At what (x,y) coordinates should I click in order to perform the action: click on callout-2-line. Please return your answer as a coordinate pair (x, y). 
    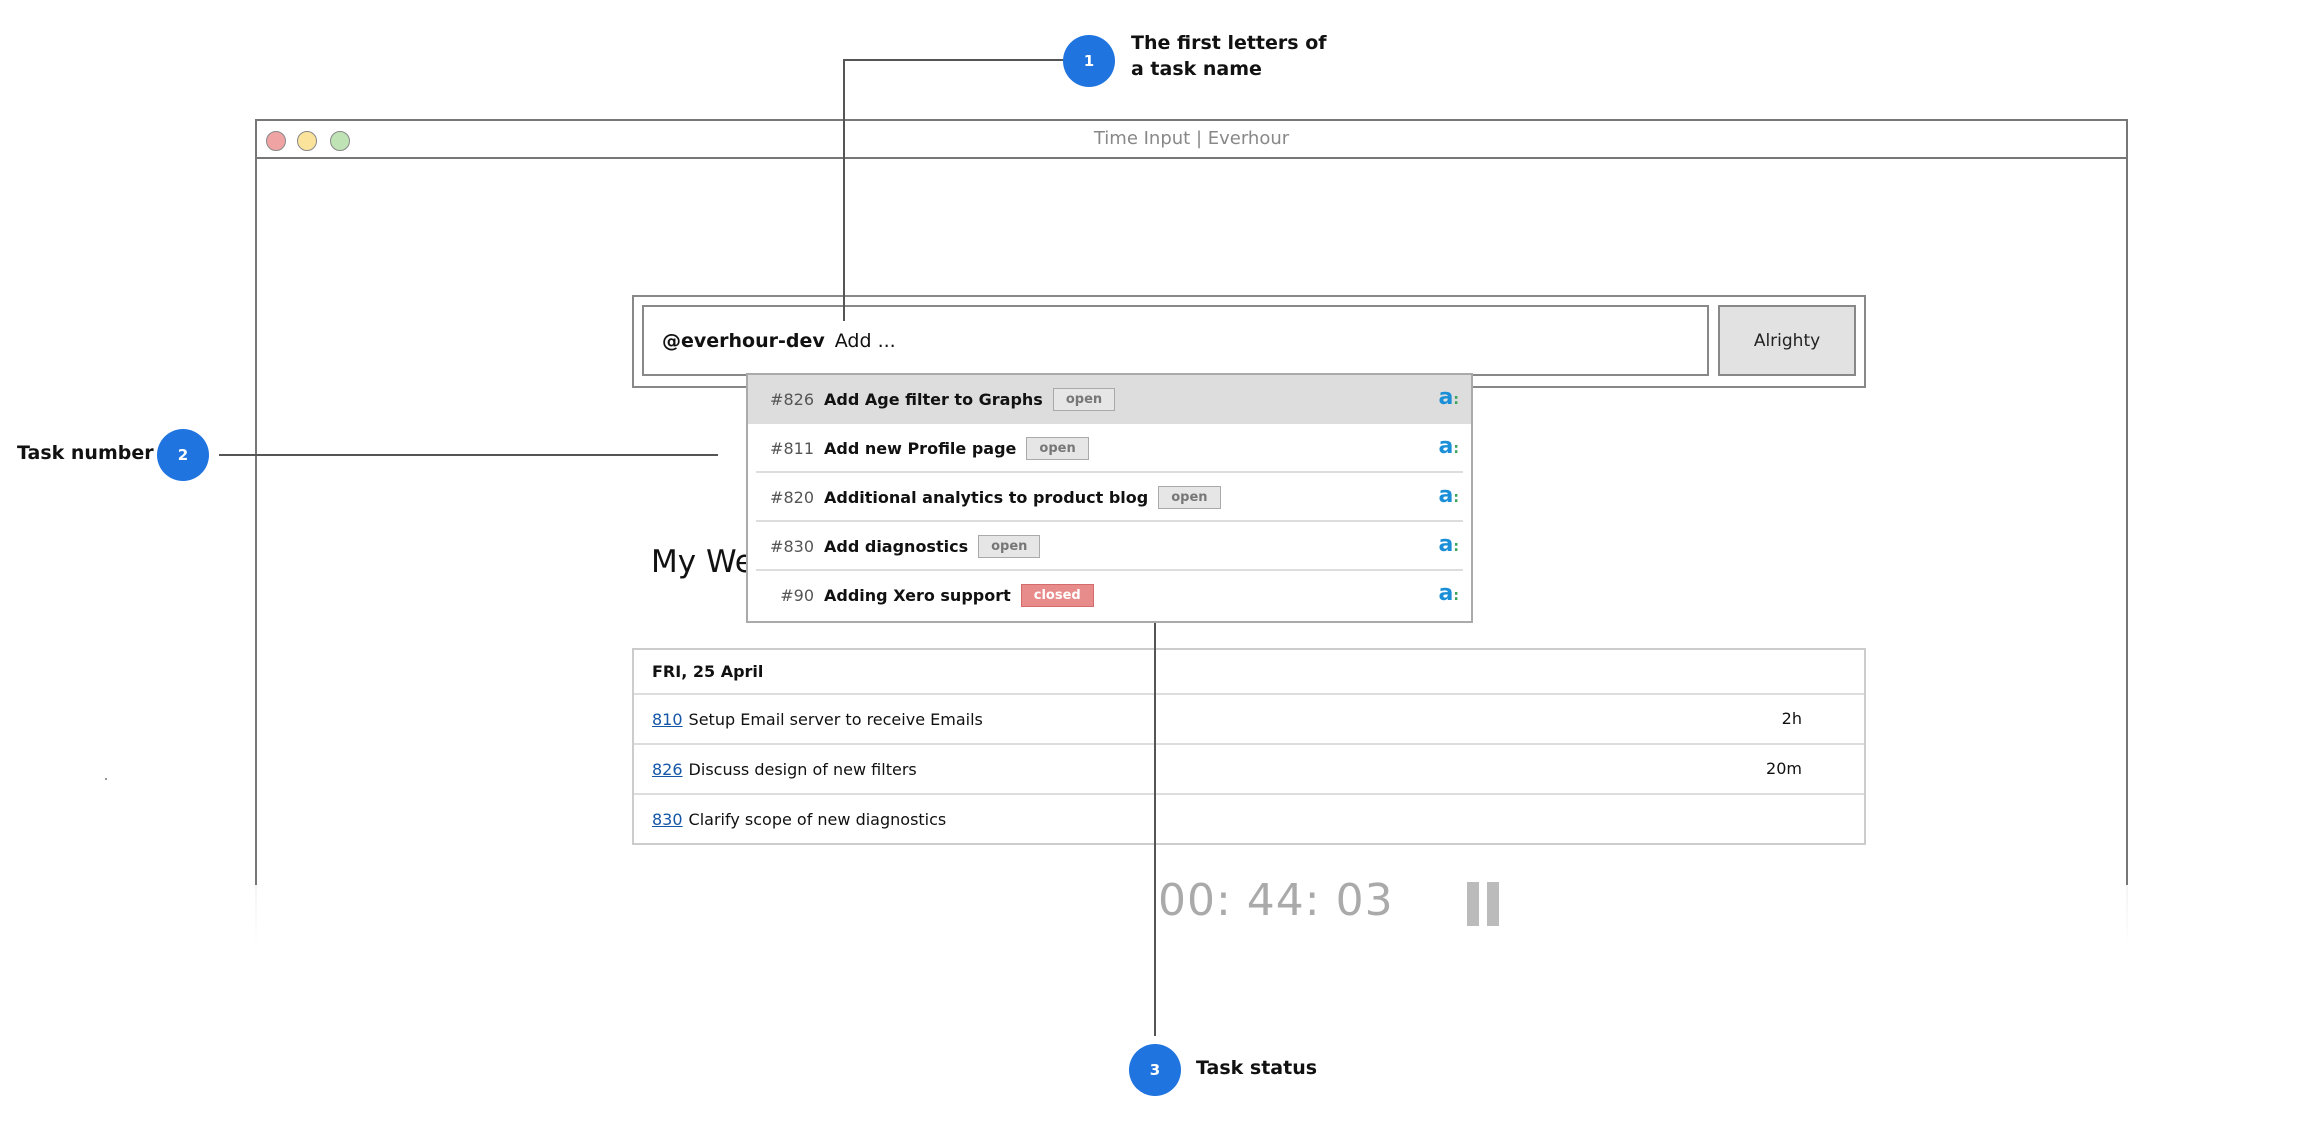
    Looking at the image, I should click on (468, 455).